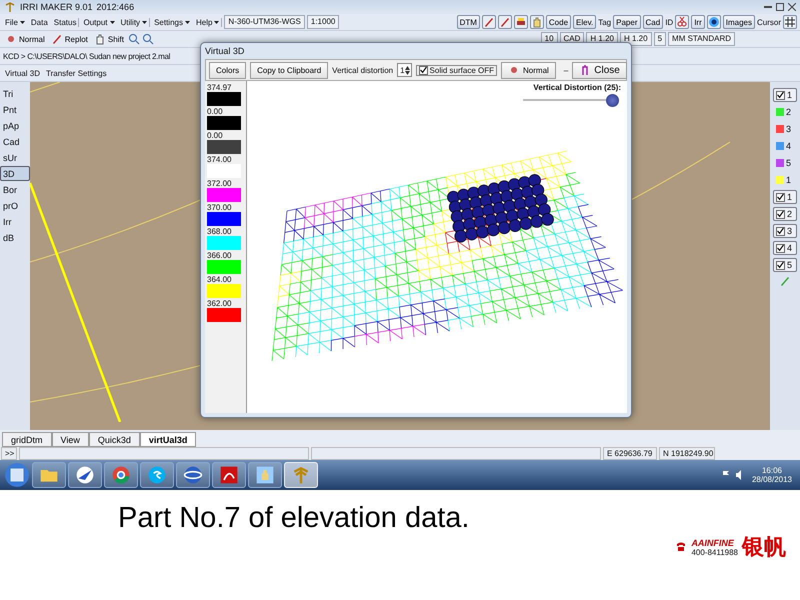 The image size is (800, 600). I want to click on toolbar-button: Elev., so click(584, 22).